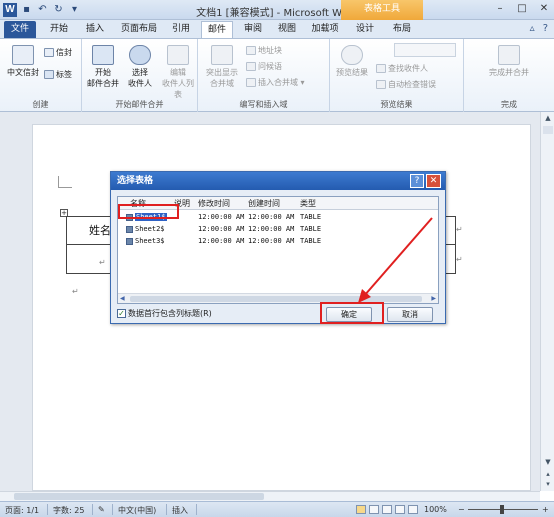 The image size is (554, 517). What do you see at coordinates (264, 50) in the screenshot?
I see `address-block-button: 地址块` at bounding box center [264, 50].